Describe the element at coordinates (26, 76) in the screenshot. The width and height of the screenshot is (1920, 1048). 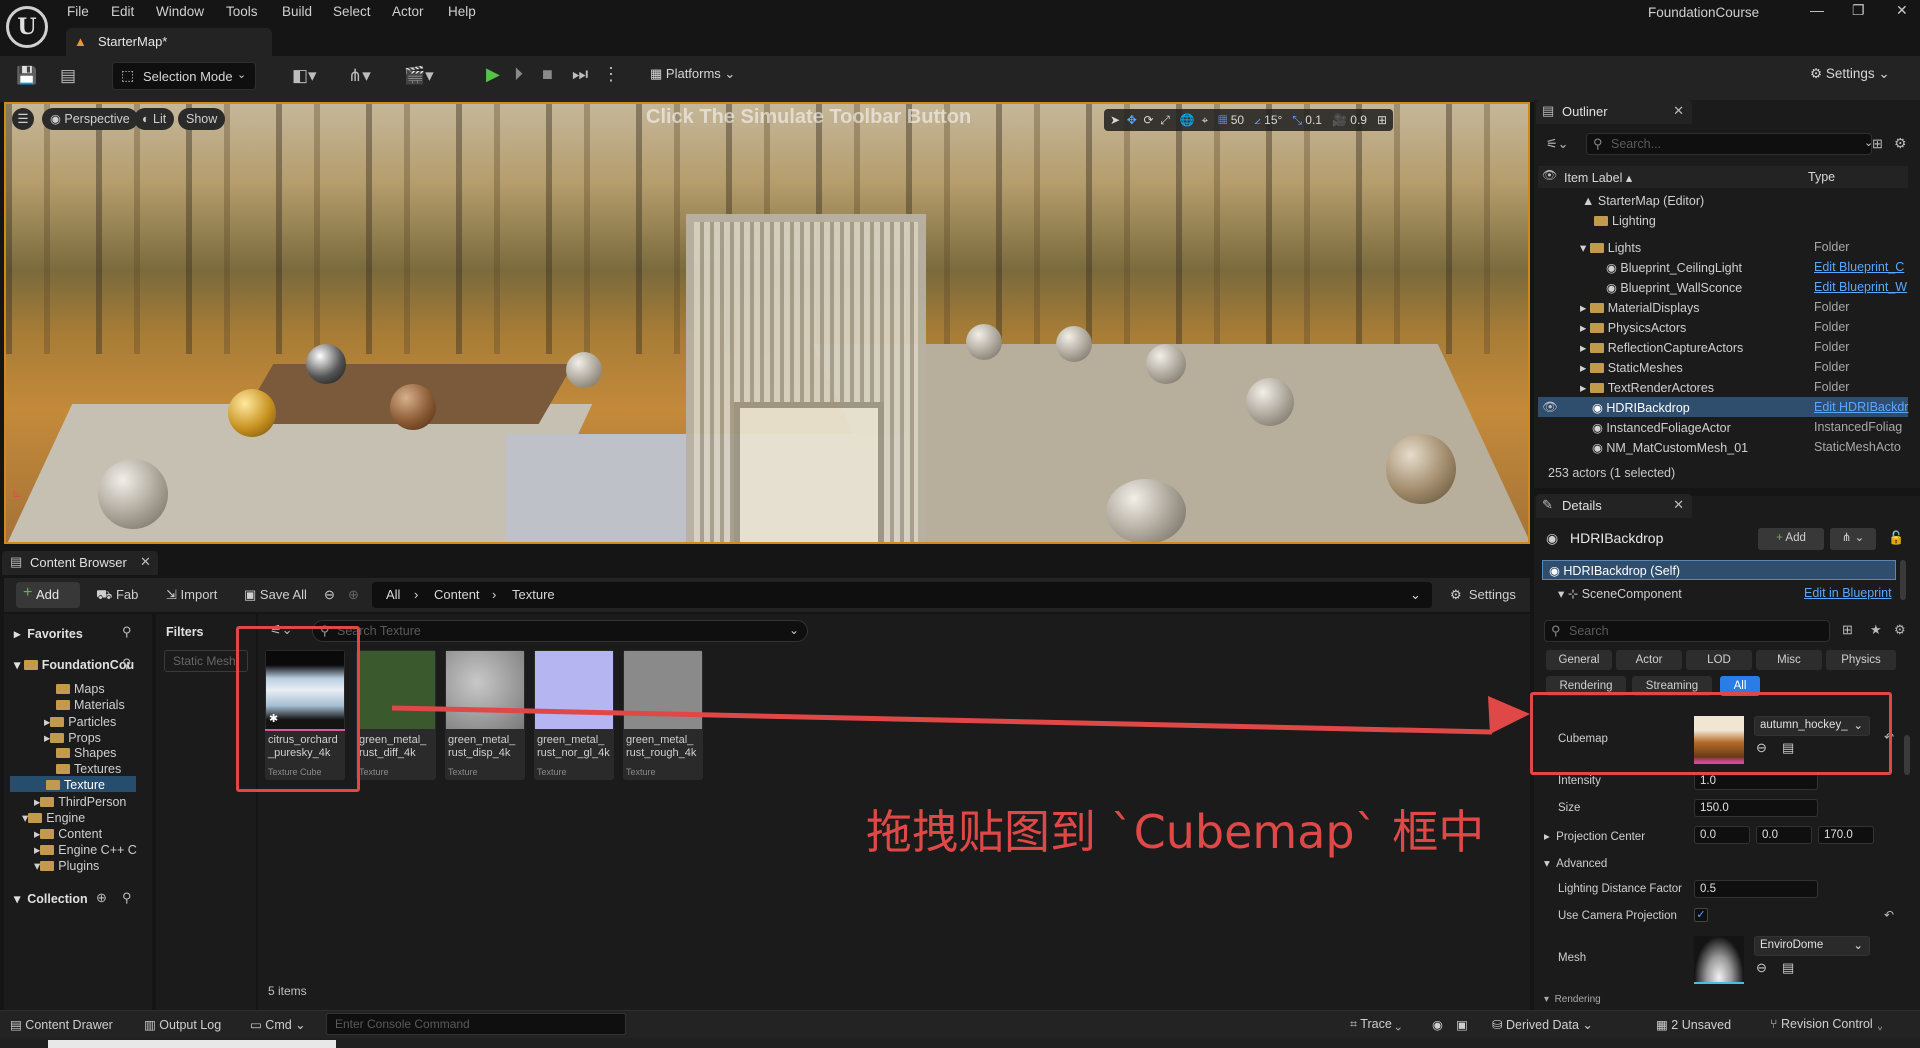
I see `save-icon: 💾` at that location.